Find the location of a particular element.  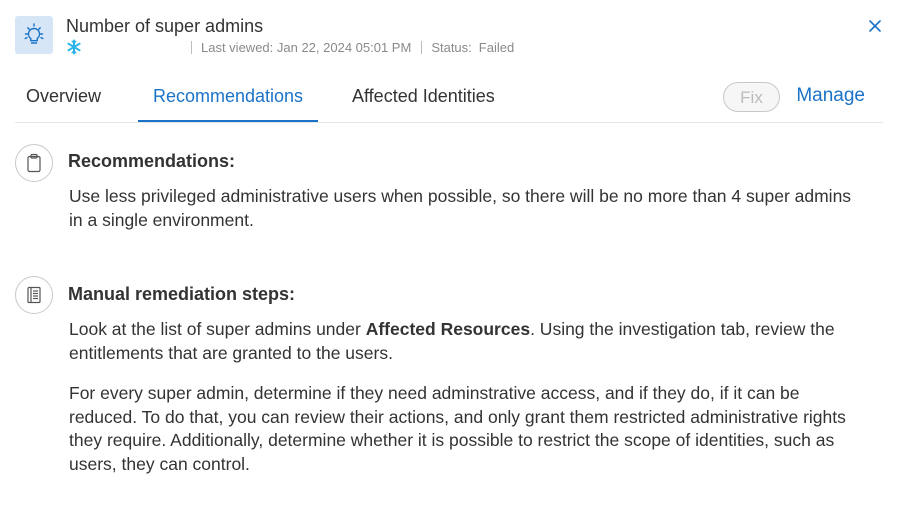

remediation-step-1-text: Look at the list of super admins under is located at coordinates (217, 329).